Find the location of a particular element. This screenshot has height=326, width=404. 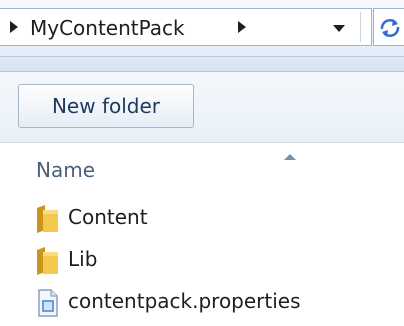

list-item: Lib is located at coordinates (202, 261).